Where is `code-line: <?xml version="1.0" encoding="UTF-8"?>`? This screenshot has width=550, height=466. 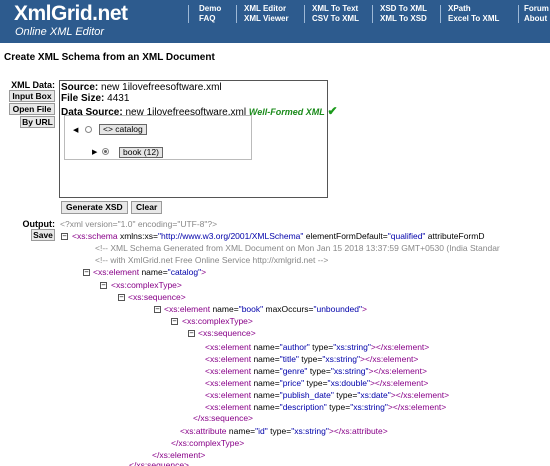 code-line: <?xml version="1.0" encoding="UTF-8"?> is located at coordinates (138, 224).